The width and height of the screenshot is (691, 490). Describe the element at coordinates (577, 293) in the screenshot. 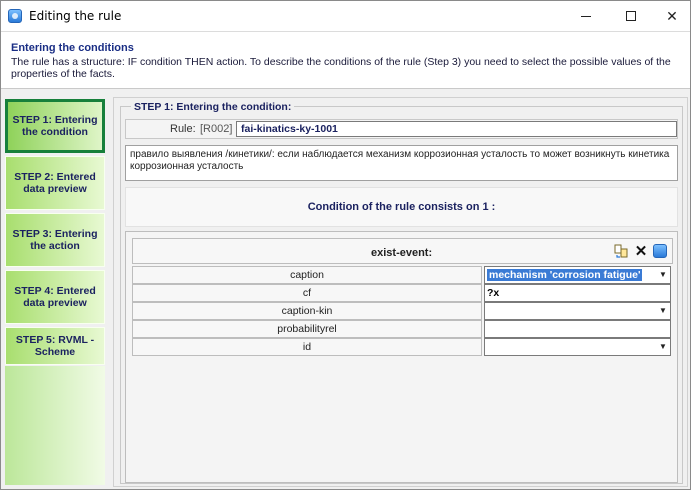

I see `property-value-field: ?x` at that location.